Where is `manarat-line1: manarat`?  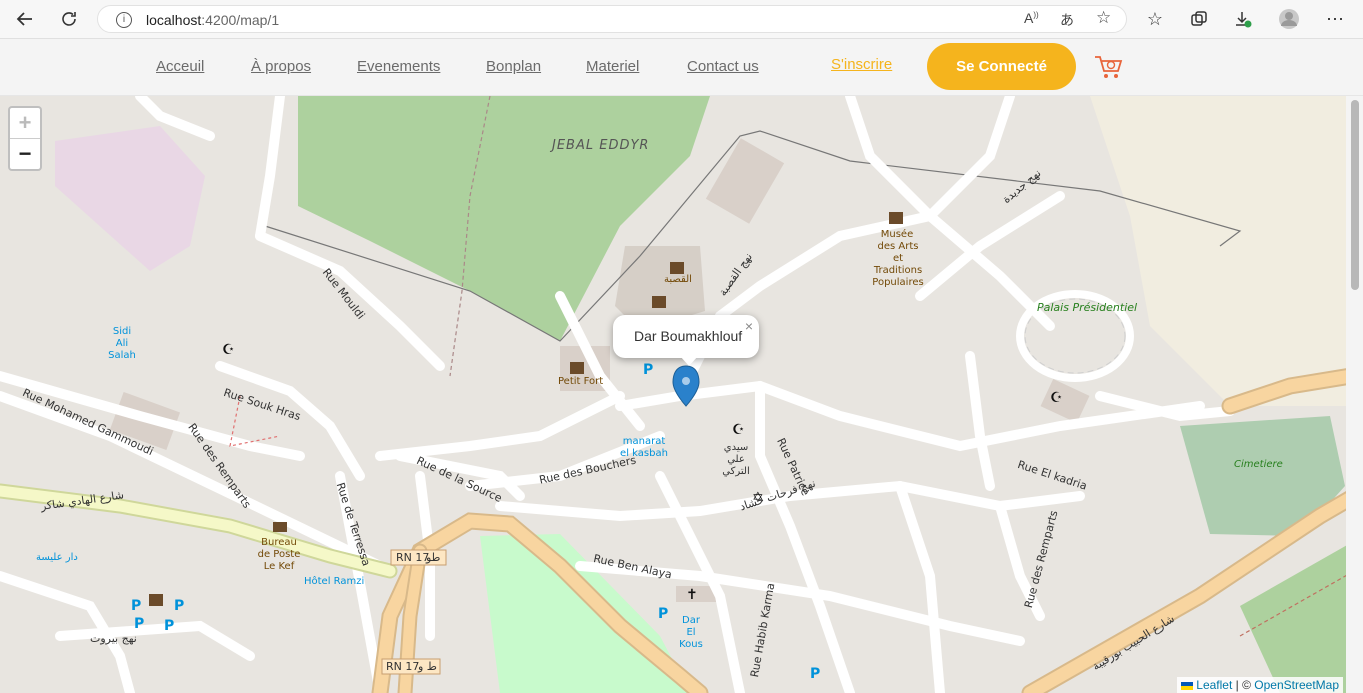
manarat-line1: manarat is located at coordinates (644, 441).